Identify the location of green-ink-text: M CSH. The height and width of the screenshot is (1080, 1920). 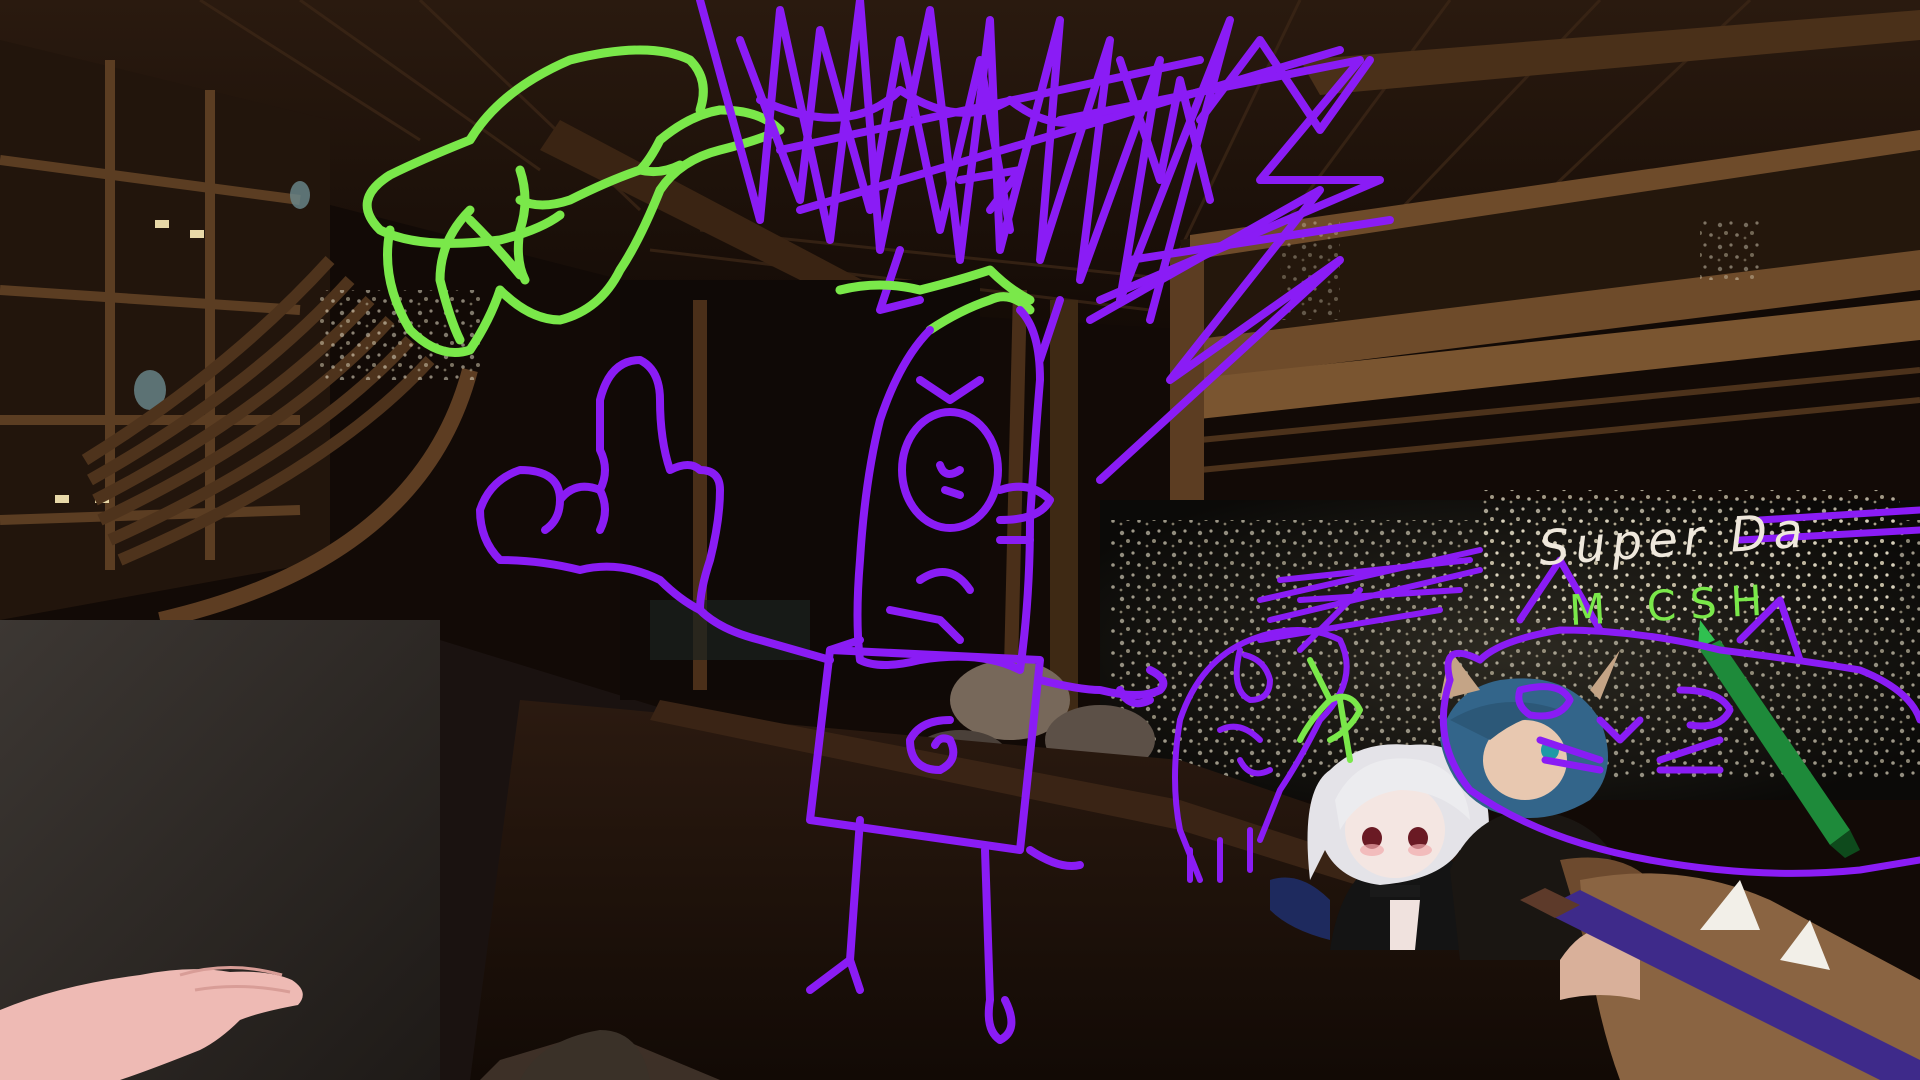
(1672, 605).